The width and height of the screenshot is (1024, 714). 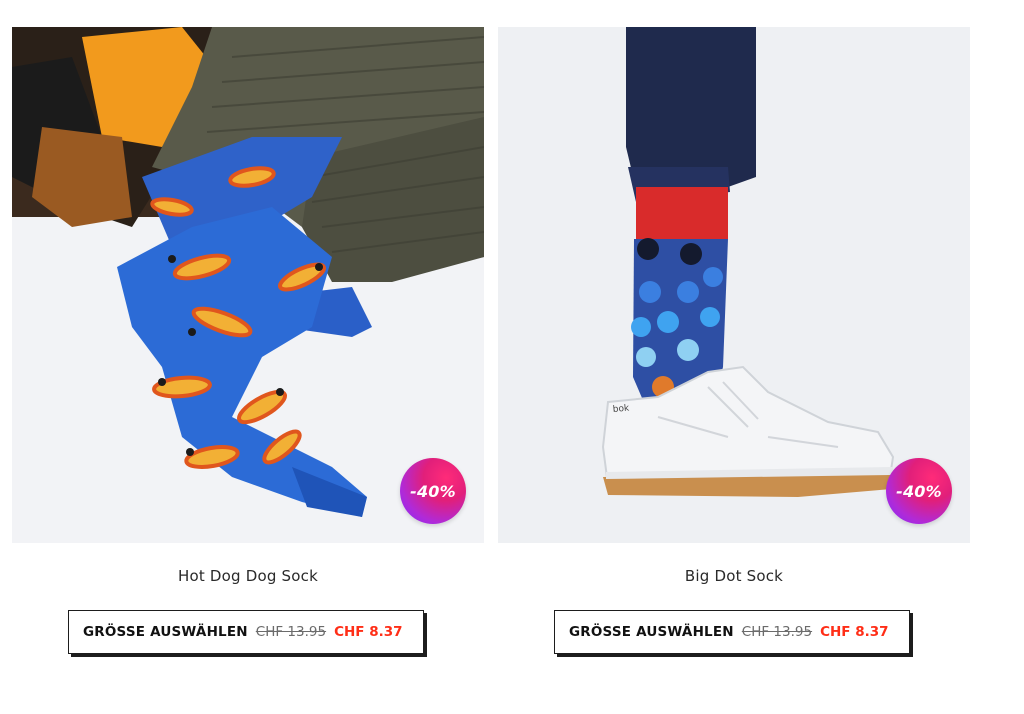 What do you see at coordinates (734, 576) in the screenshot?
I see `product-name: Big Dot Sock` at bounding box center [734, 576].